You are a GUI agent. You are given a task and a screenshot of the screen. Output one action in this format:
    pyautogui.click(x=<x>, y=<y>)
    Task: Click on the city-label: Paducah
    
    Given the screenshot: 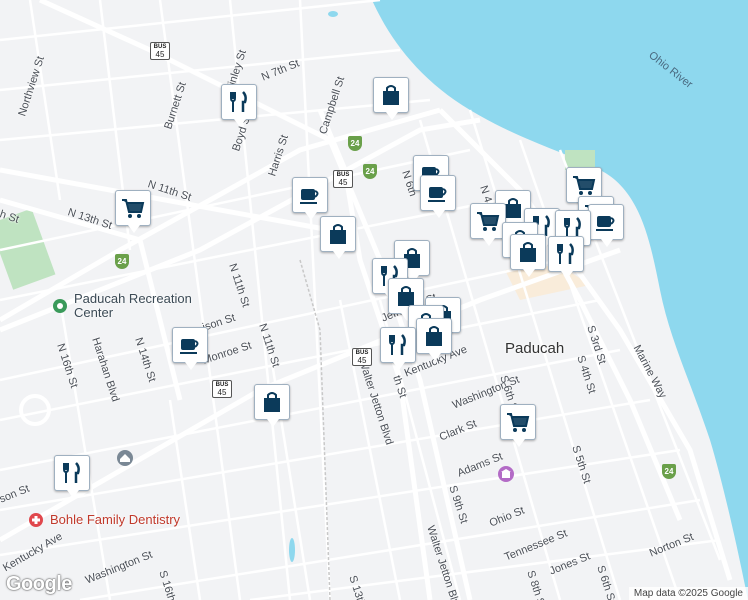 What is the action you would take?
    pyautogui.click(x=535, y=348)
    